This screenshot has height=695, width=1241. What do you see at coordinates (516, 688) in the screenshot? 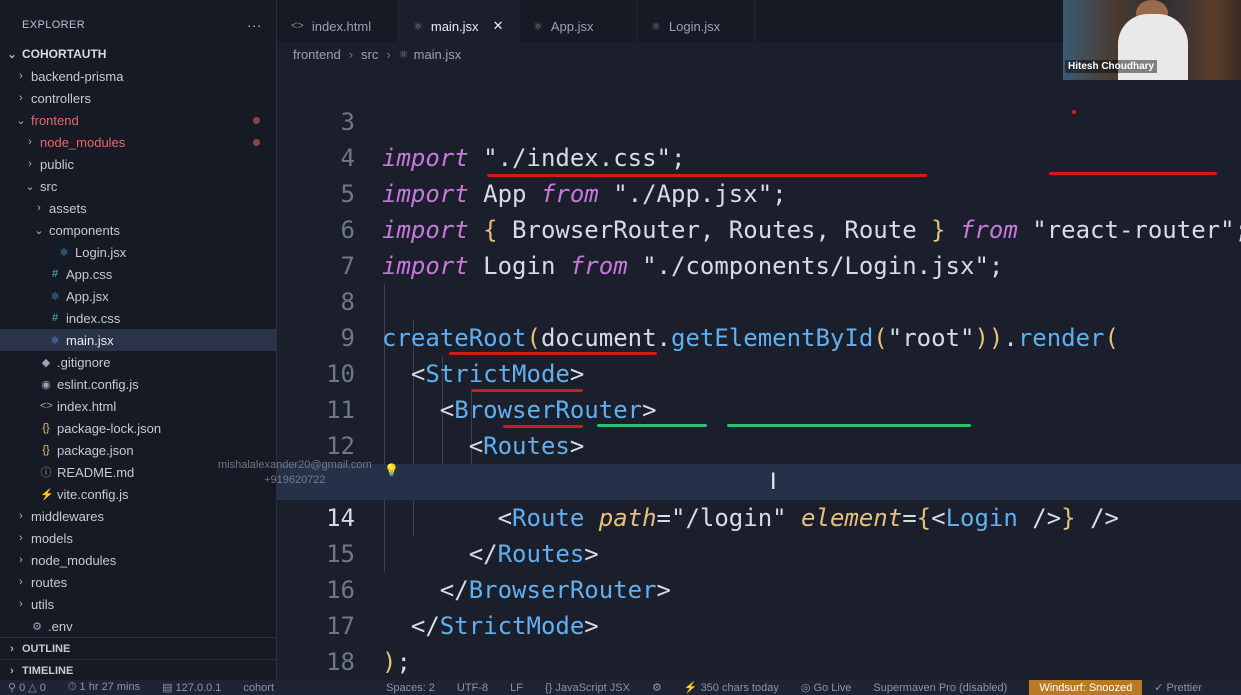
I see `status-item: LF` at bounding box center [516, 688].